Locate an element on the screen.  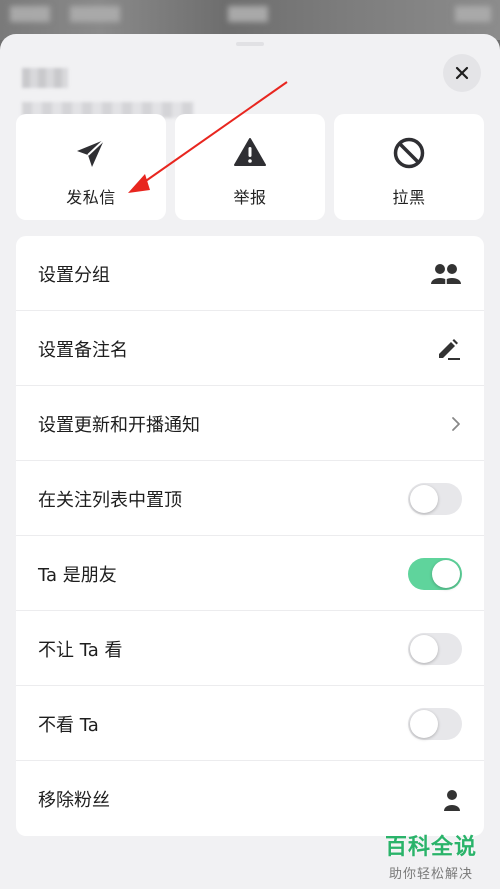
pin-to-top-toggle is located at coordinates (435, 498).